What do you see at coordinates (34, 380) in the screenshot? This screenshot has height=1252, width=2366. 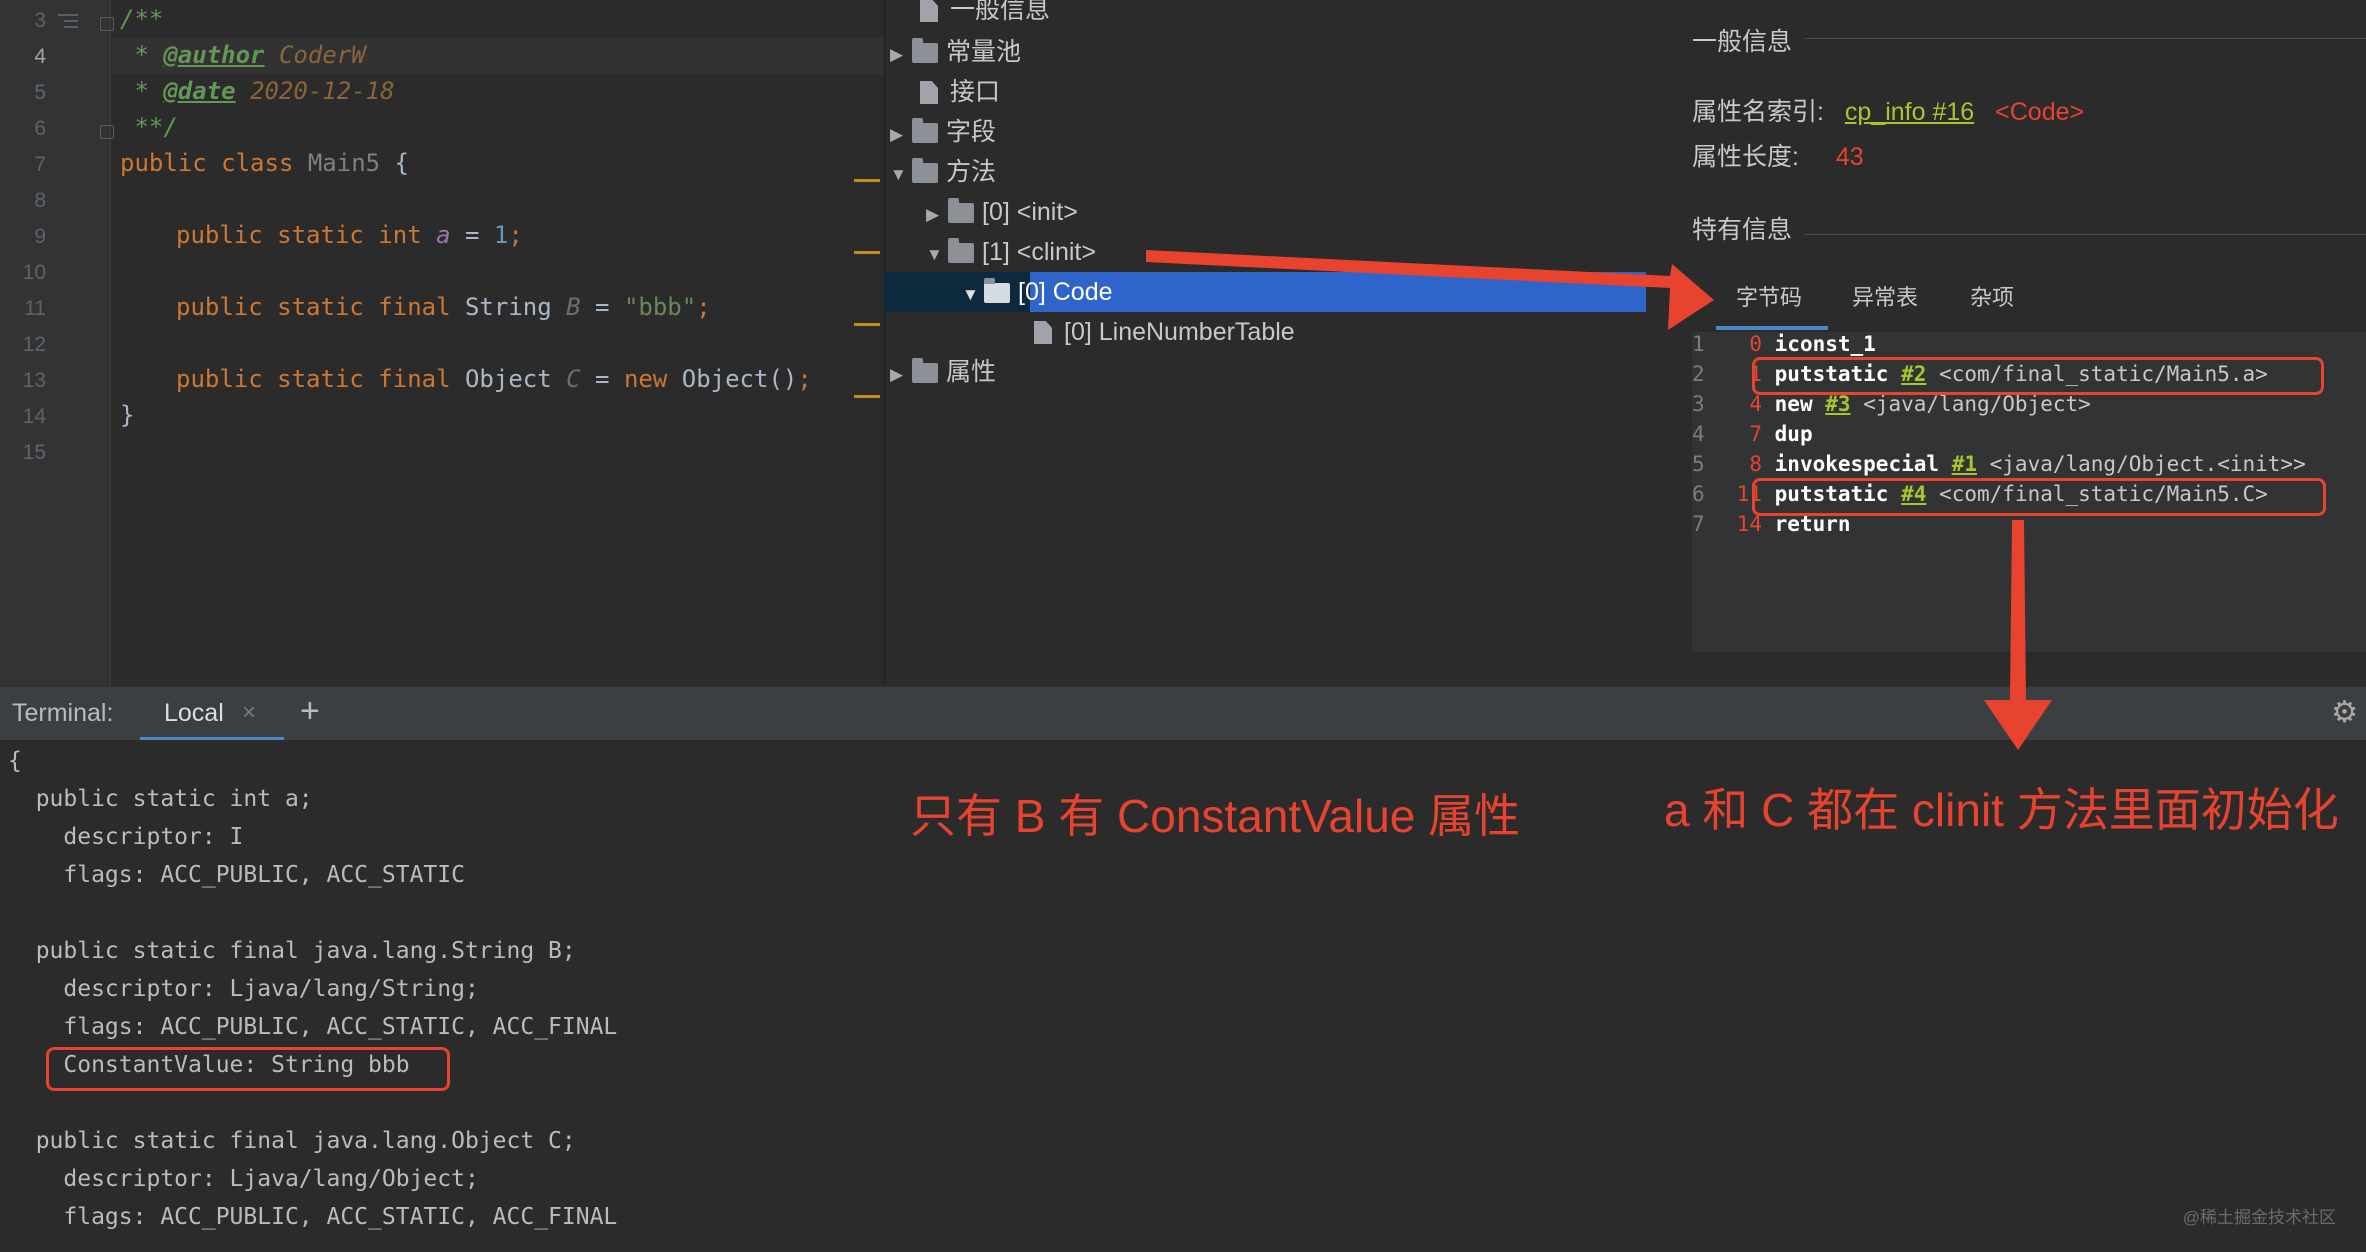 I see `line-number: 13` at bounding box center [34, 380].